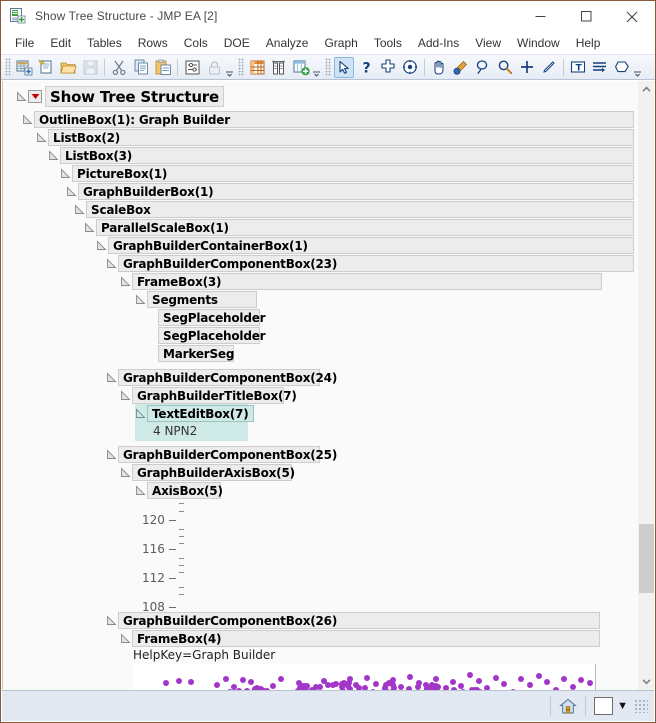 The image size is (656, 723). I want to click on menu-analyze: Analyze, so click(287, 43).